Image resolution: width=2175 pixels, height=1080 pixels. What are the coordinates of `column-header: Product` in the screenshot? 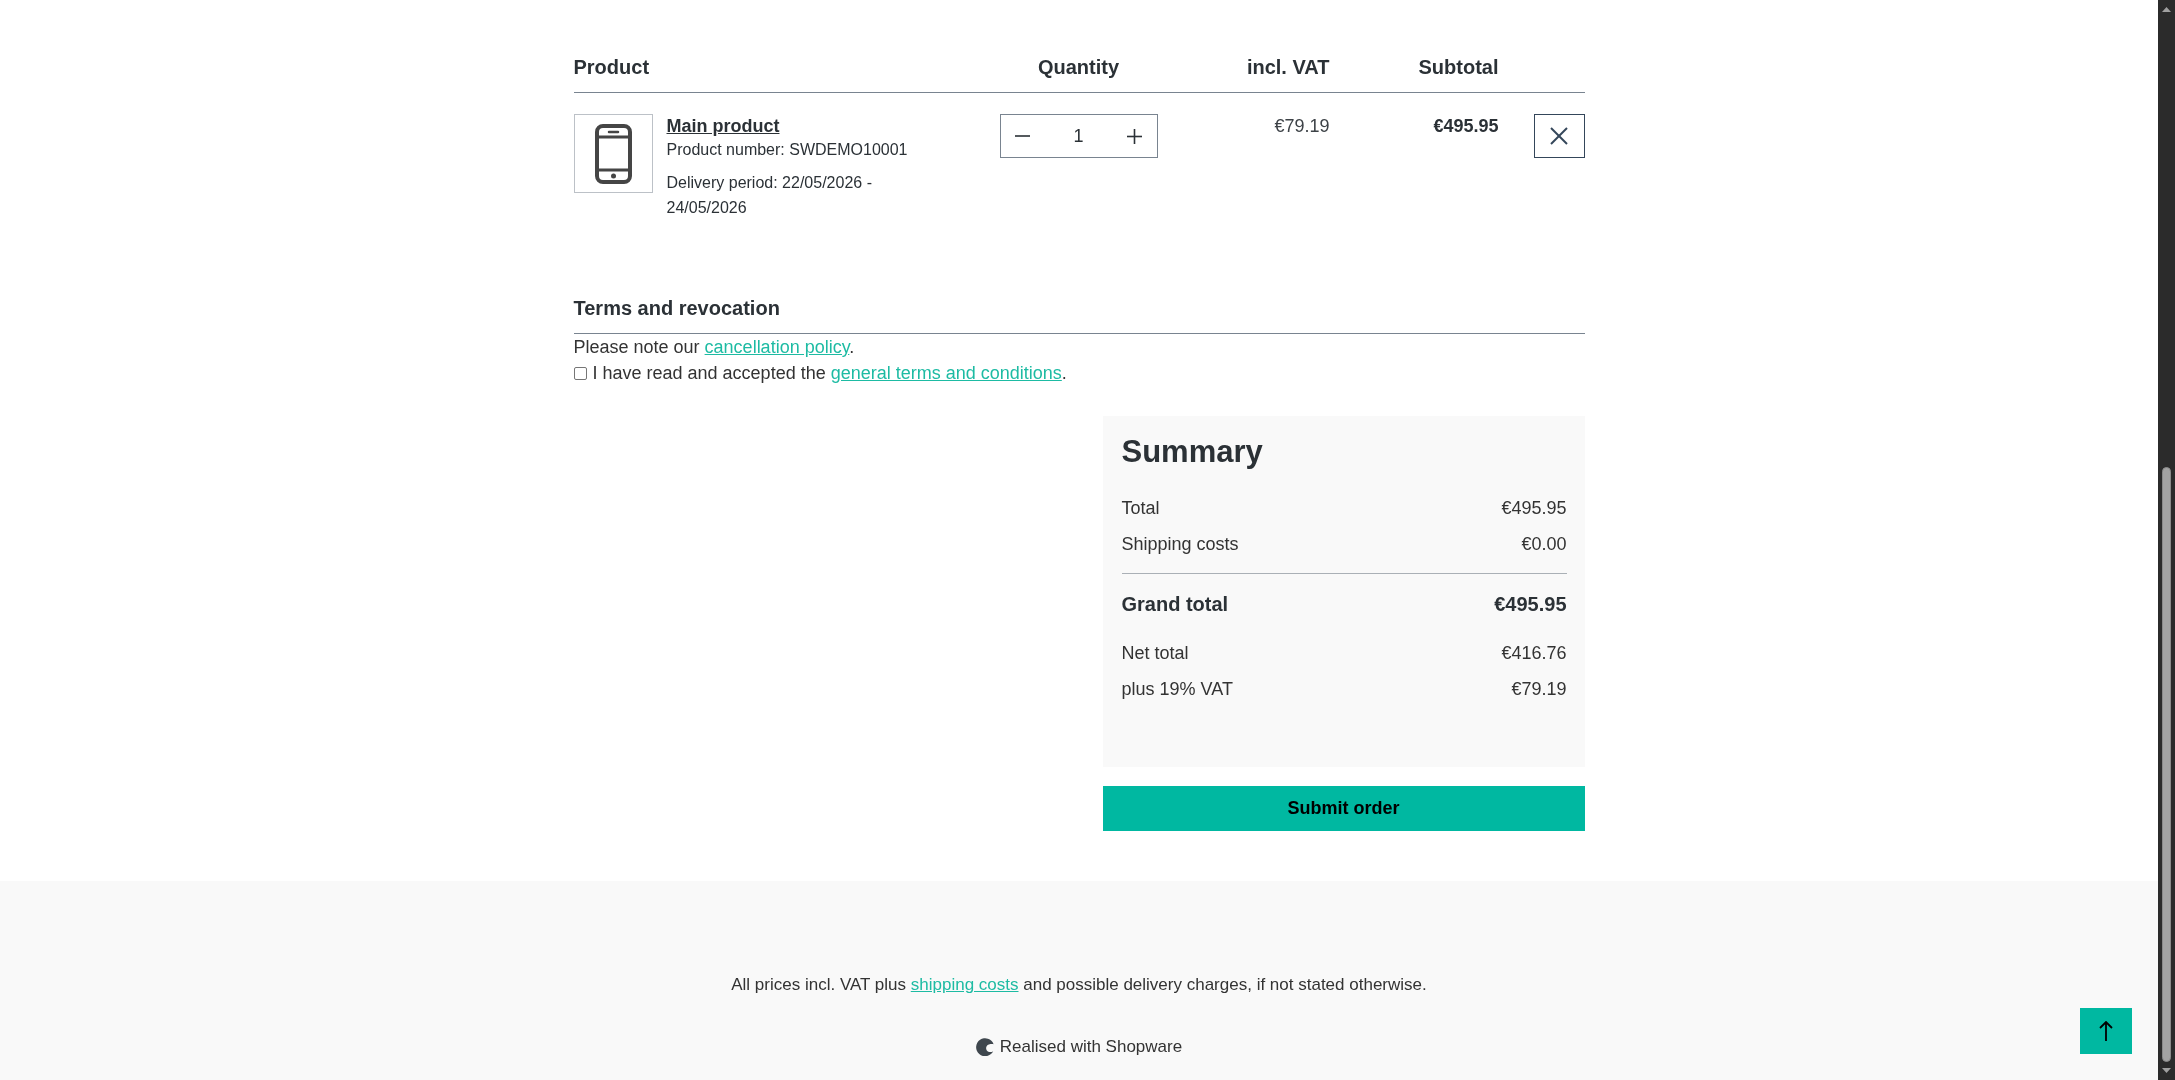 It's located at (611, 67).